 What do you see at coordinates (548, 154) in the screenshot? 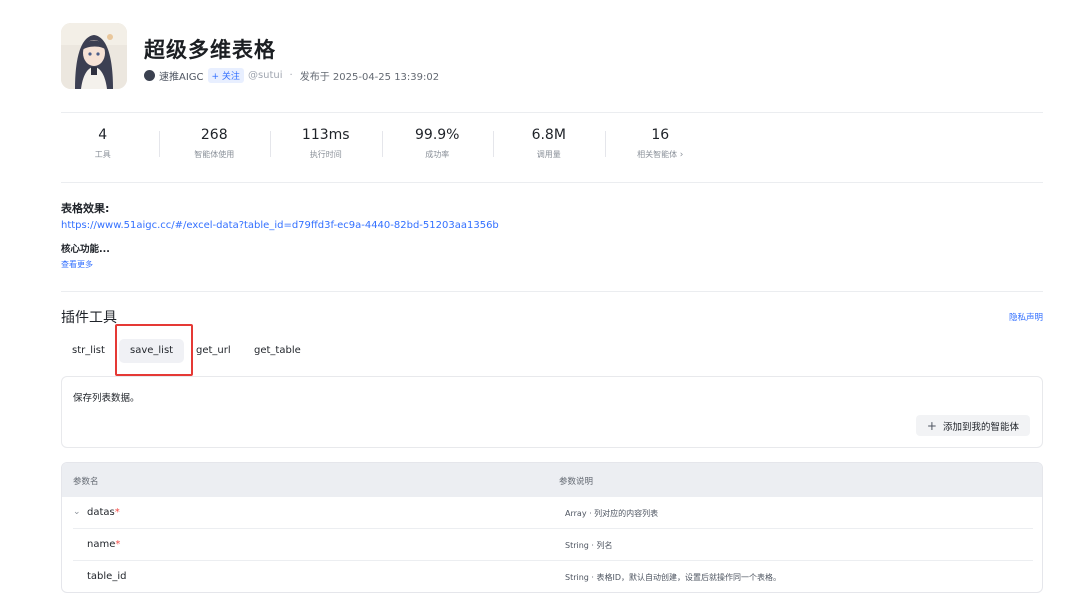
I see `stat-label: 调用量` at bounding box center [548, 154].